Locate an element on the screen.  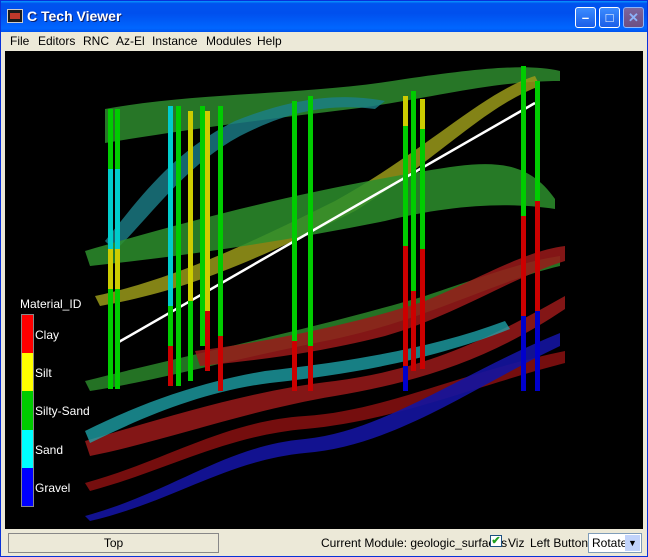
minimize-button: – is located at coordinates (585, 17).